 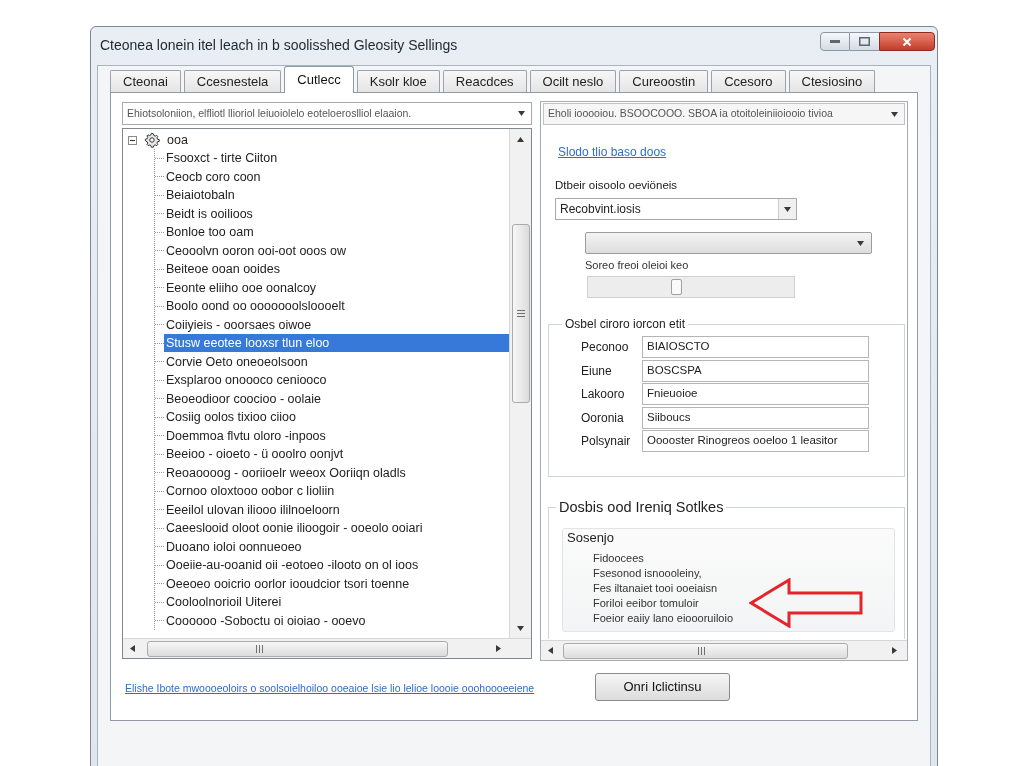 What do you see at coordinates (597, 371) in the screenshot?
I see `field-label: Eiune` at bounding box center [597, 371].